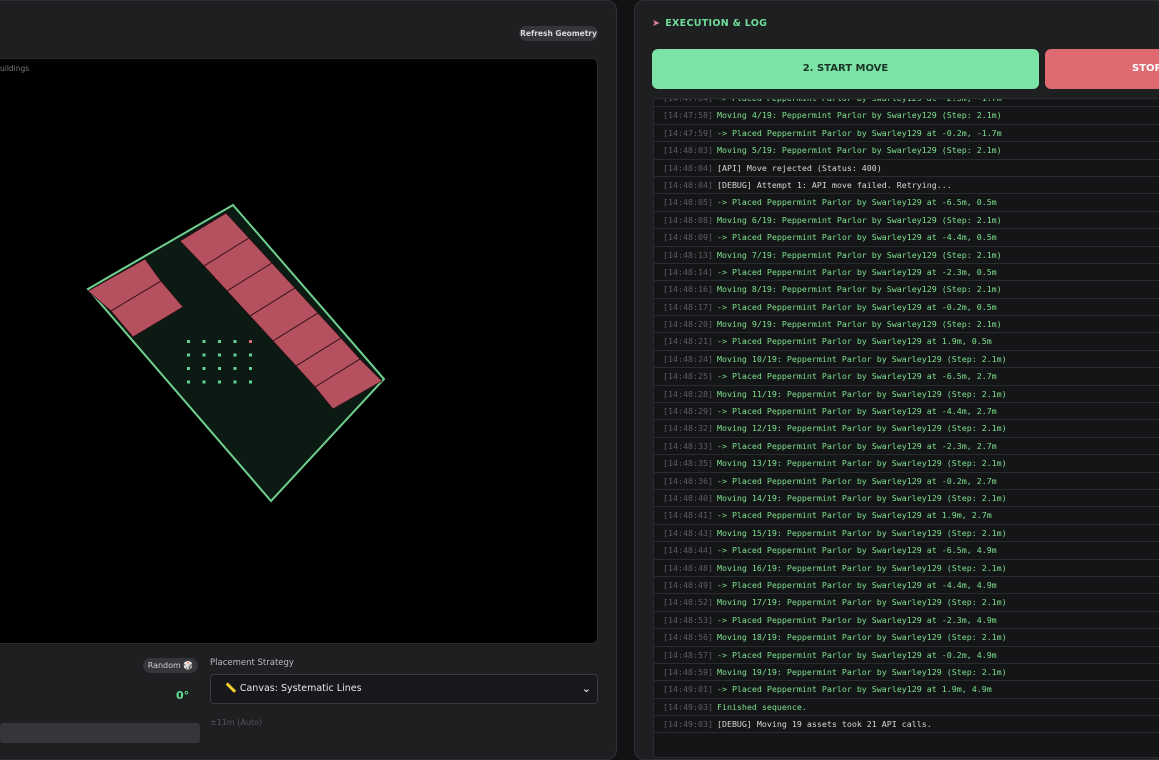 This screenshot has height=760, width=1159. I want to click on plot-drawing, so click(236, 353).